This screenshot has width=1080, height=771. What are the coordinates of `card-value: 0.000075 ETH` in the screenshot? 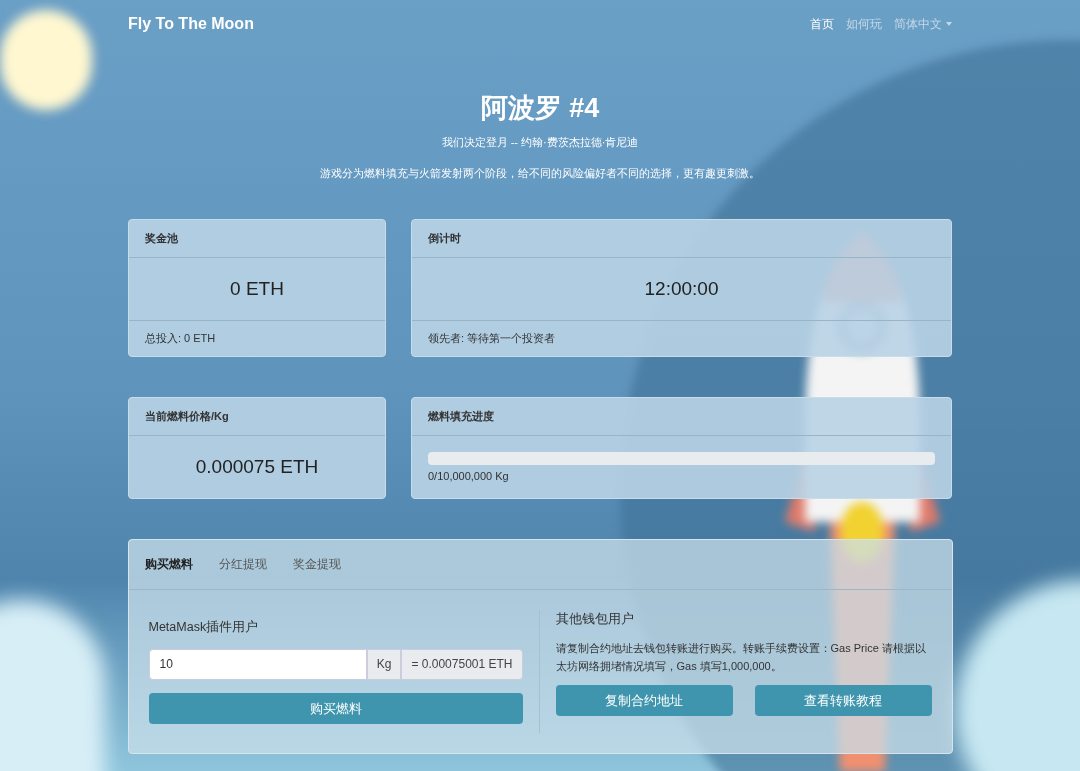 It's located at (257, 466).